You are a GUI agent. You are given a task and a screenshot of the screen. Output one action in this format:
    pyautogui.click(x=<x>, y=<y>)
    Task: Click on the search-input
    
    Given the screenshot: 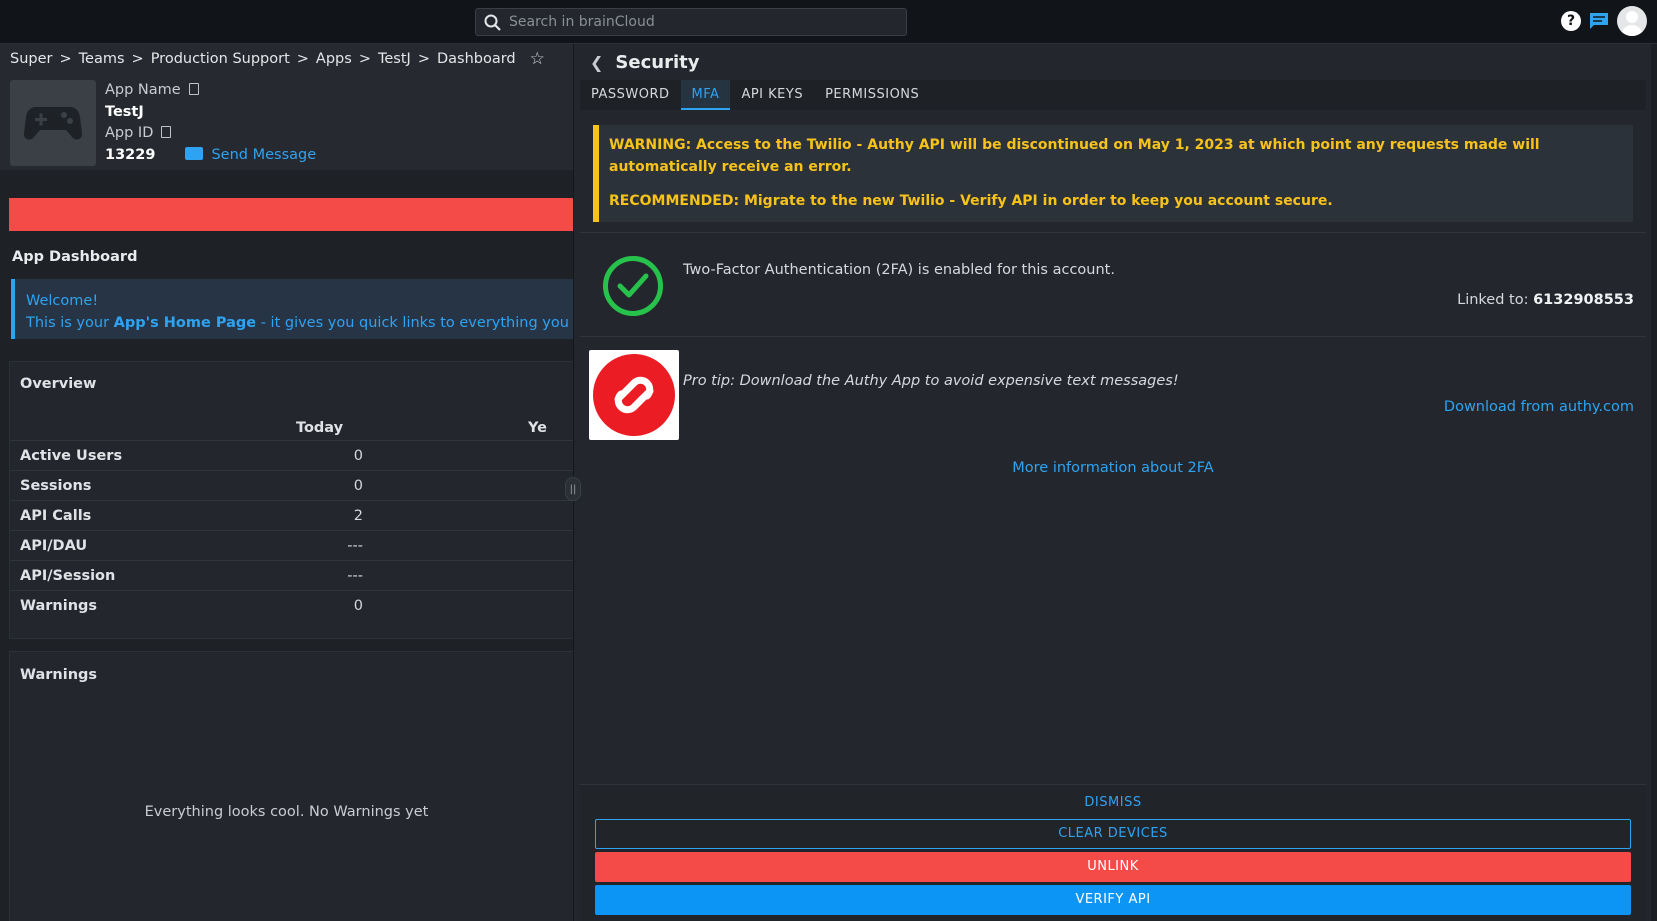 What is the action you would take?
    pyautogui.click(x=699, y=22)
    